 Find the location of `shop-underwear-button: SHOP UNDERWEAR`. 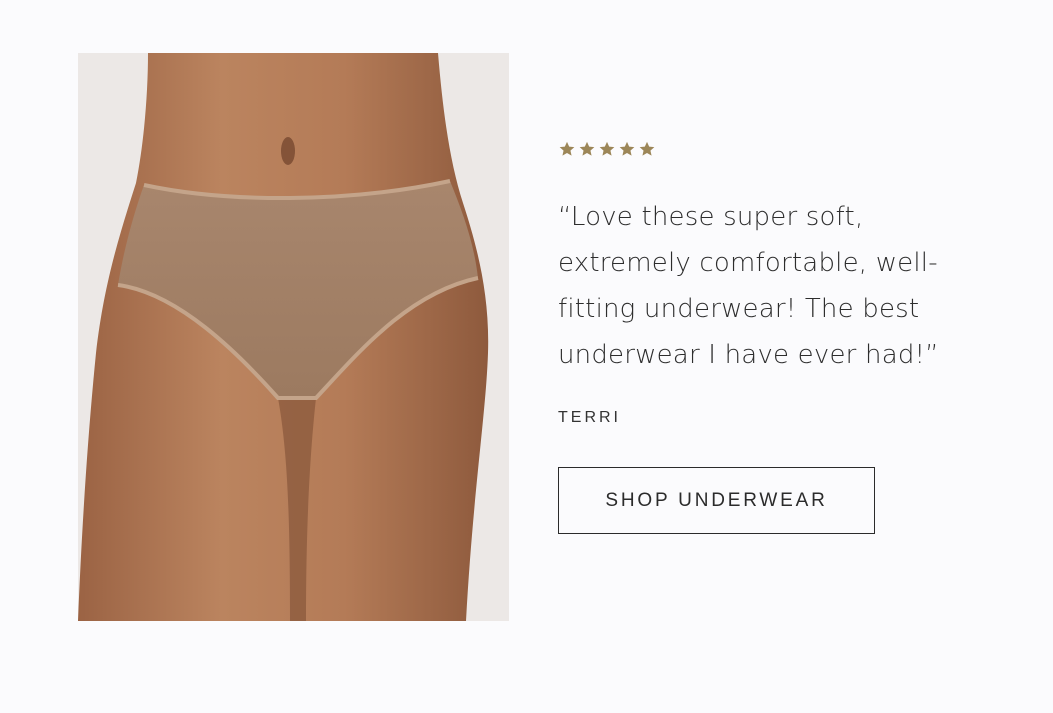

shop-underwear-button: SHOP UNDERWEAR is located at coordinates (716, 500).